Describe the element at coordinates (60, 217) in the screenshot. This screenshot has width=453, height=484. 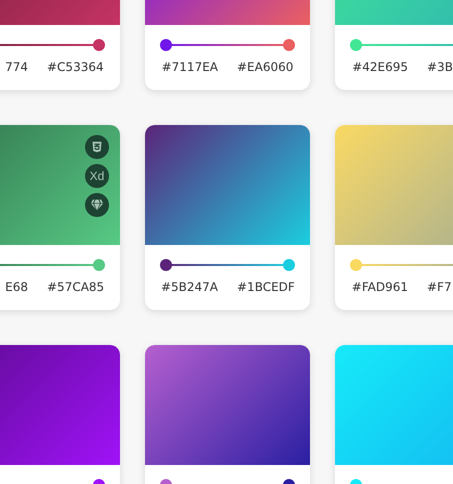
I see `gradient-card: Xd E68 #57CA85` at that location.